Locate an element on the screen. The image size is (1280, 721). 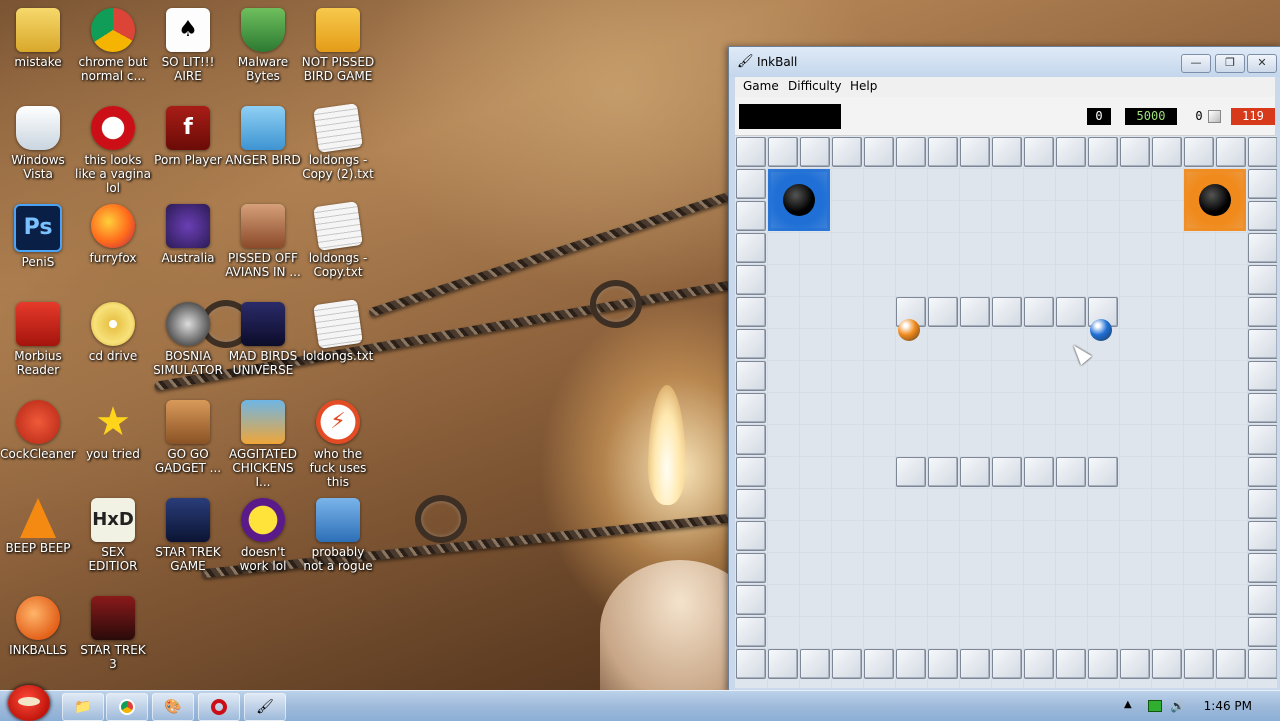
close-button: ✕ is located at coordinates (1262, 63).